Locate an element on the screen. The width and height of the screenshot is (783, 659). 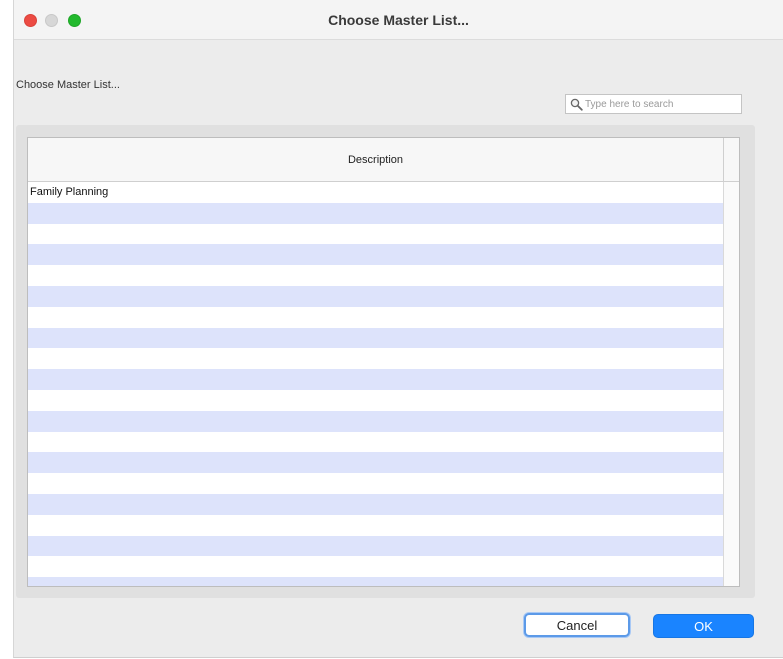
header-corner is located at coordinates (731, 160).